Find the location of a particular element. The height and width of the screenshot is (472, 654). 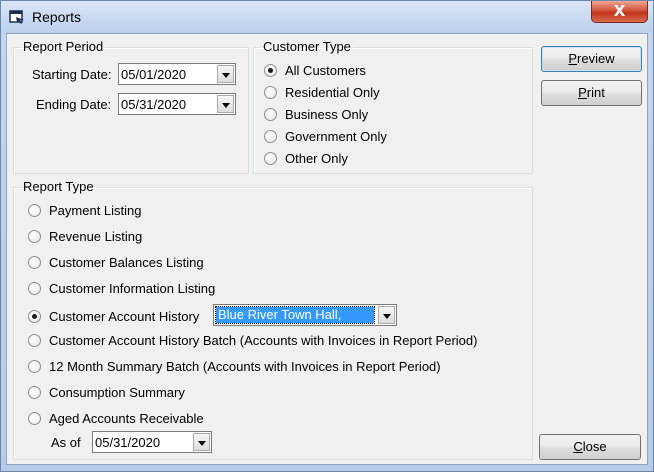

customer-type-option-label: All Customers is located at coordinates (325, 70).